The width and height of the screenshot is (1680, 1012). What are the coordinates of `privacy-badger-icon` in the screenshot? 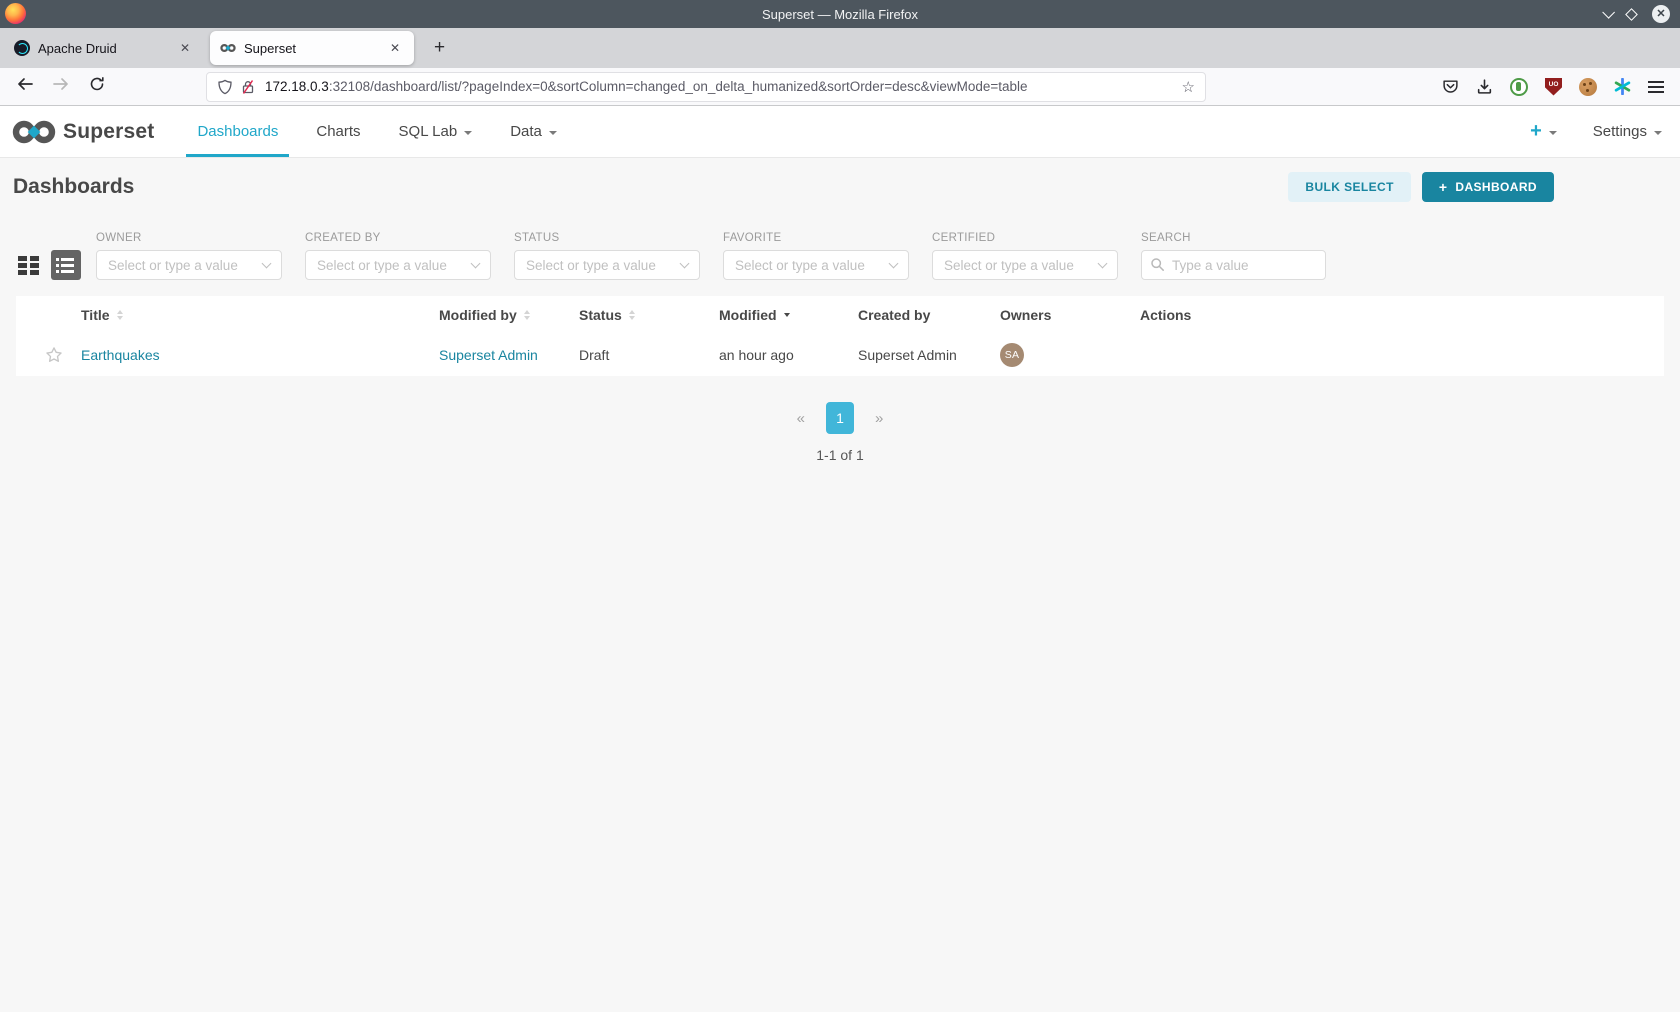 It's located at (1519, 86).